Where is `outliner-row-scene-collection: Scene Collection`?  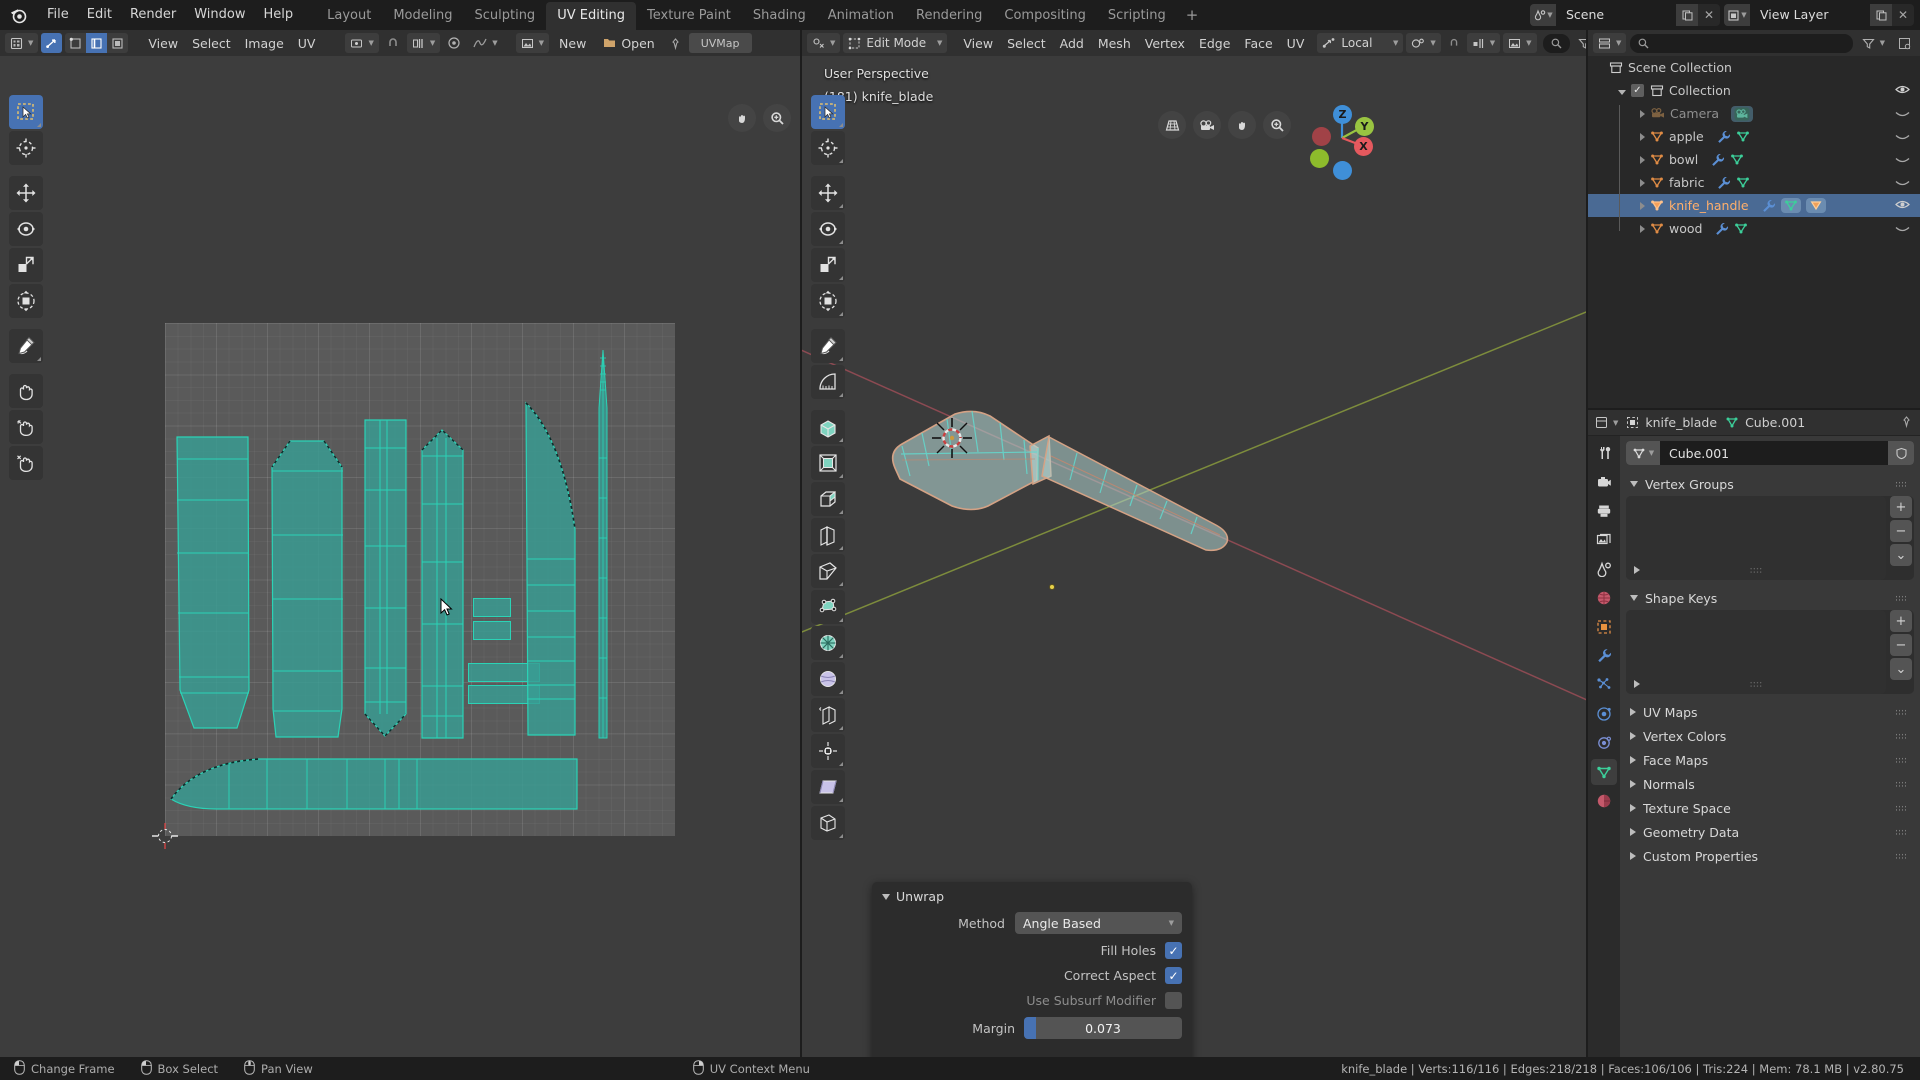
outliner-row-scene-collection: Scene Collection is located at coordinates (1754, 67).